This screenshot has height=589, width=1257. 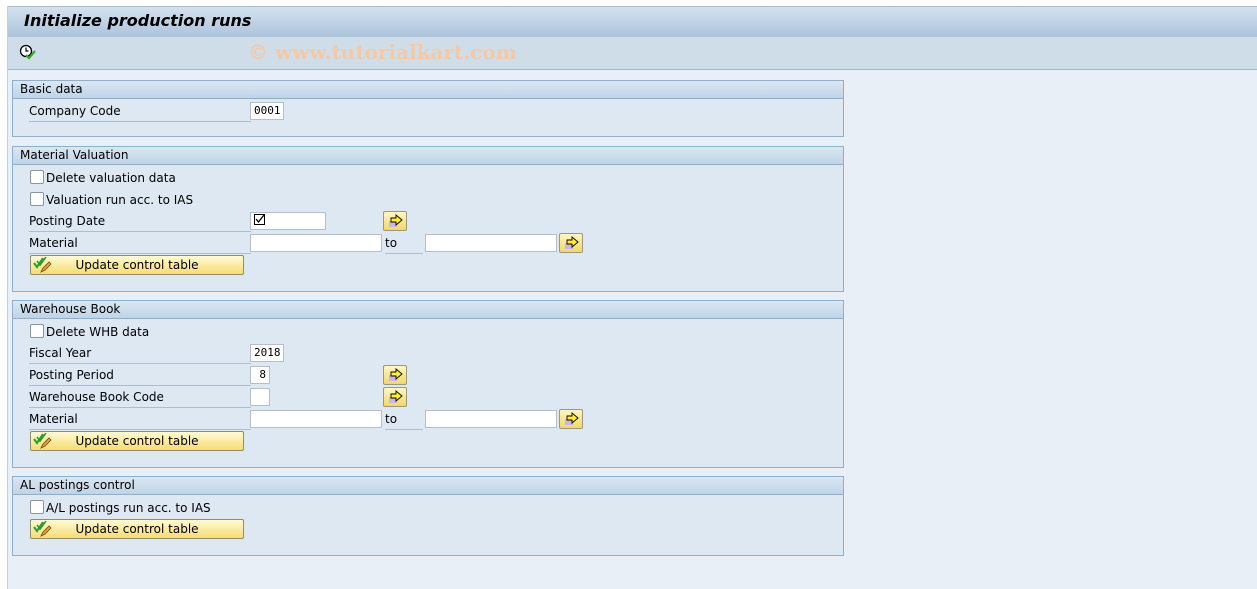 I want to click on delete-whb-checkbox, so click(x=37, y=331).